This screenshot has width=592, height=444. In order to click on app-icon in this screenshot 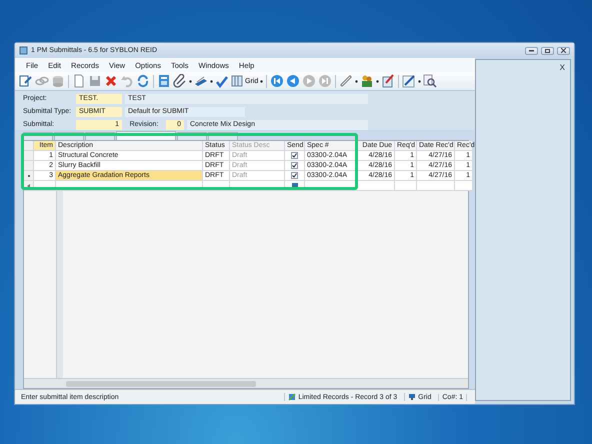, I will do `click(23, 50)`.